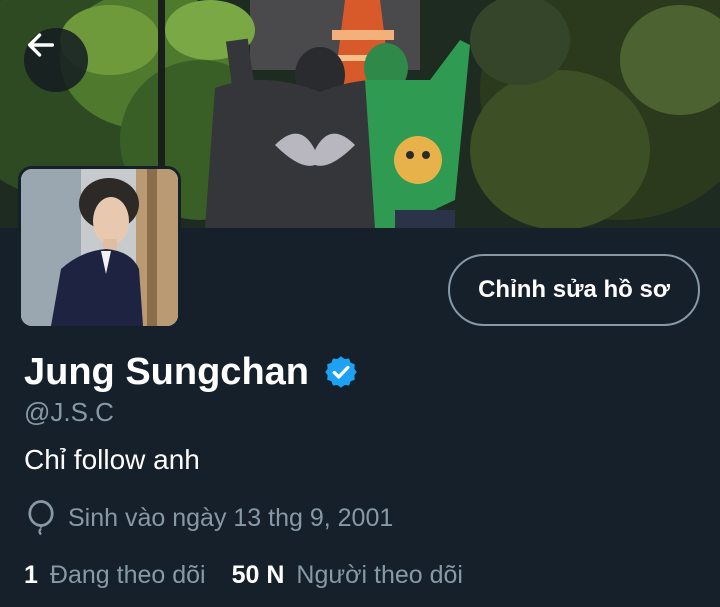 The image size is (720, 607). I want to click on balloon-icon, so click(41, 518).